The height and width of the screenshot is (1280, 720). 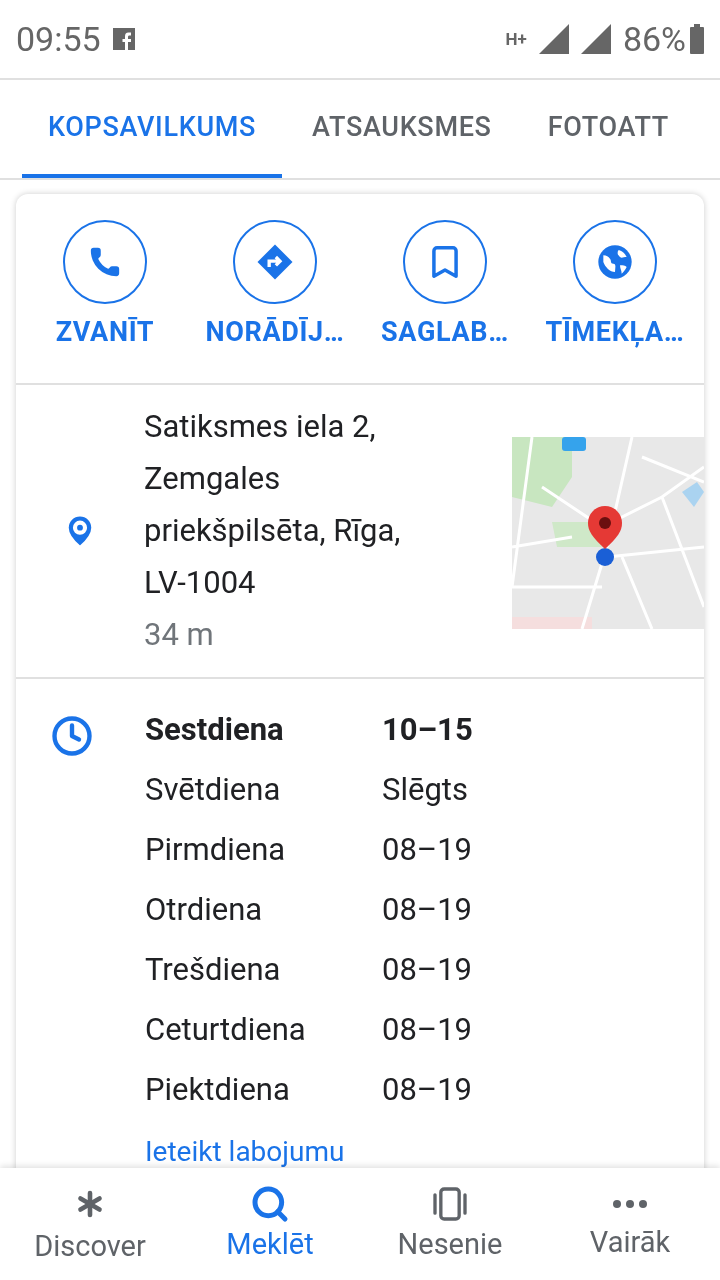 What do you see at coordinates (213, 790) in the screenshot?
I see `day-name: Svētdiena` at bounding box center [213, 790].